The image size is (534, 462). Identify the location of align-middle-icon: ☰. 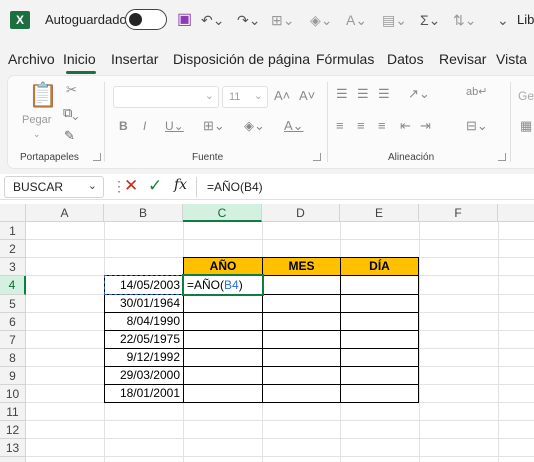
(363, 94).